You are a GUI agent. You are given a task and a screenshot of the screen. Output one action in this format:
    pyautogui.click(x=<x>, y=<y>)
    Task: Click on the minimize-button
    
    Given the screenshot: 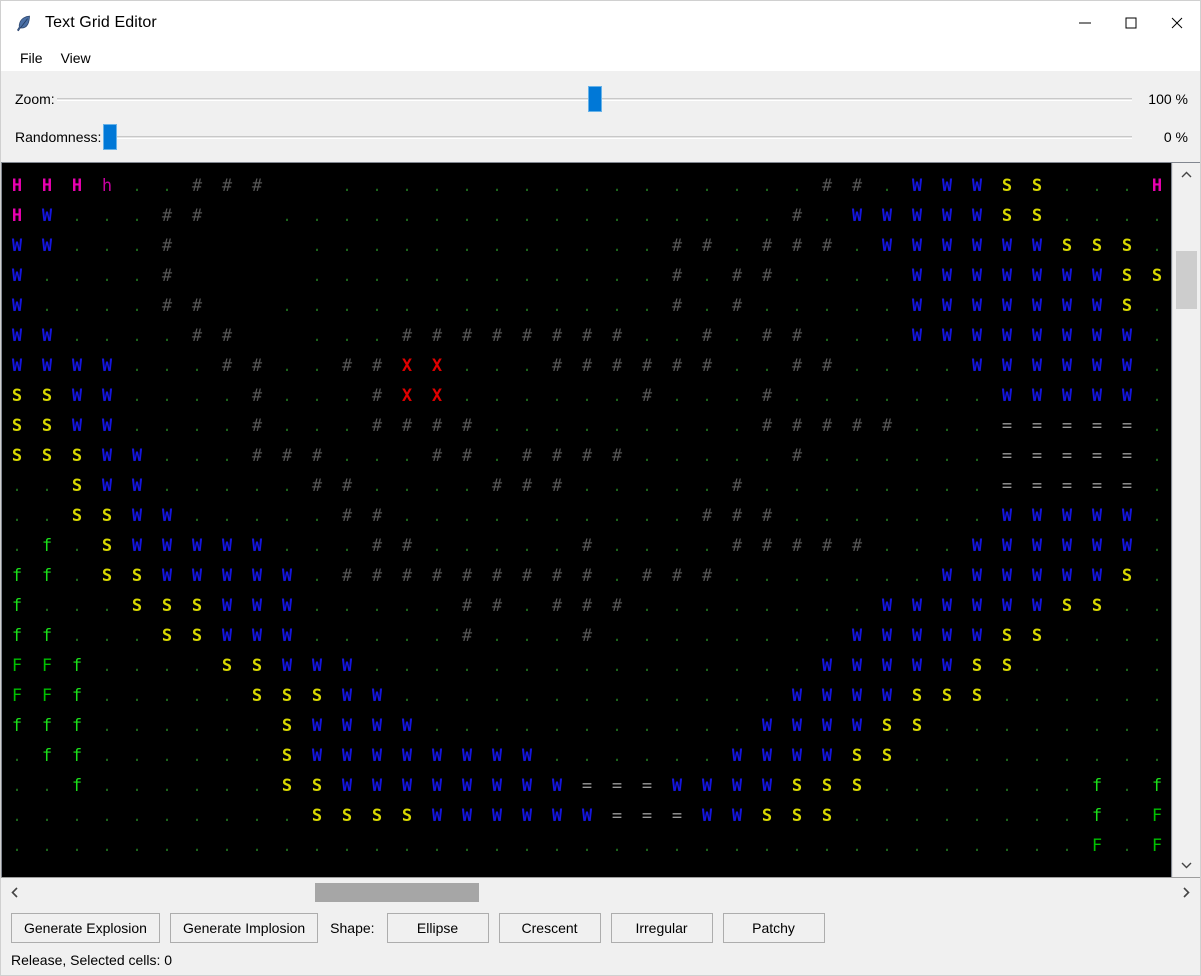 What is the action you would take?
    pyautogui.click(x=1085, y=23)
    